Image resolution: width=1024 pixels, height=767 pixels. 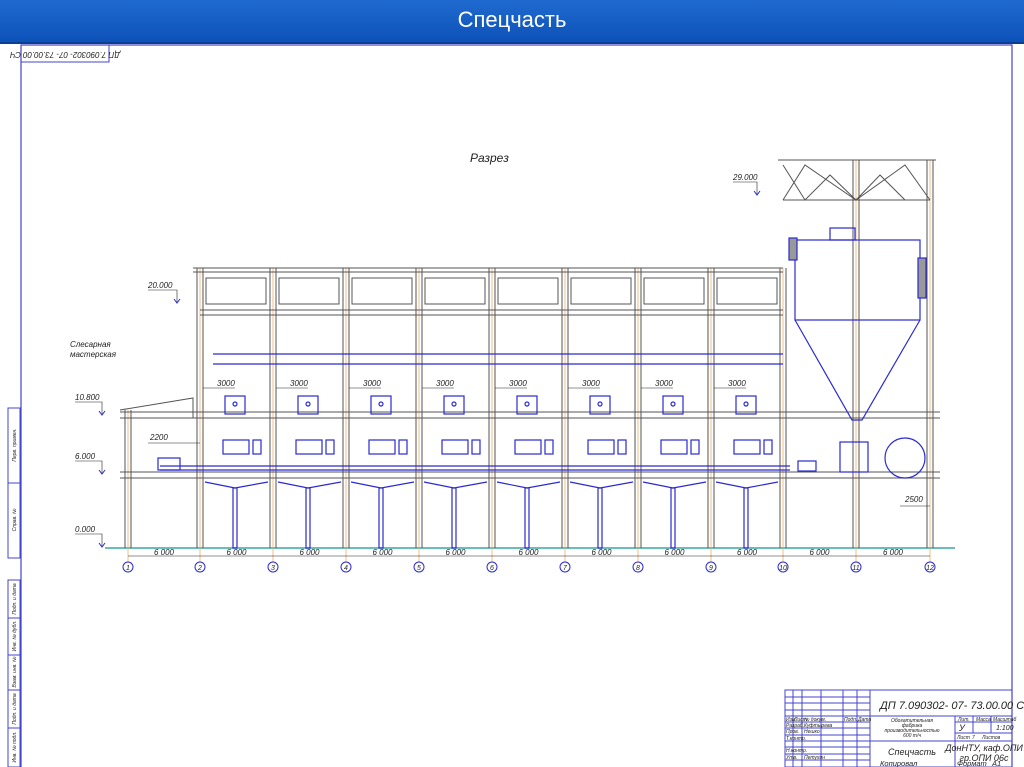 What do you see at coordinates (160, 285) in the screenshot?
I see `elevation-label-roof: 20.000` at bounding box center [160, 285].